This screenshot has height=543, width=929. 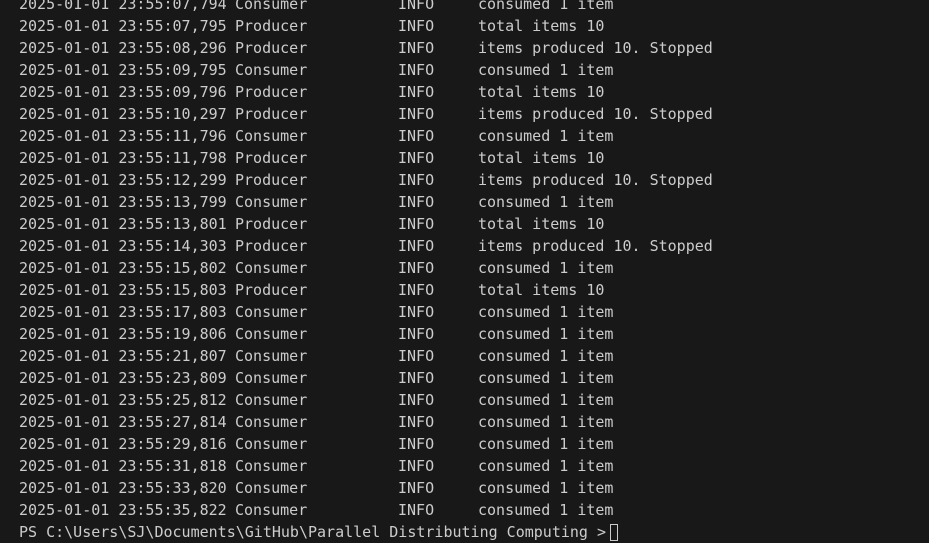 What do you see at coordinates (123, 400) in the screenshot?
I see `log-timestamp: 2025-01-01 23:55:25,812` at bounding box center [123, 400].